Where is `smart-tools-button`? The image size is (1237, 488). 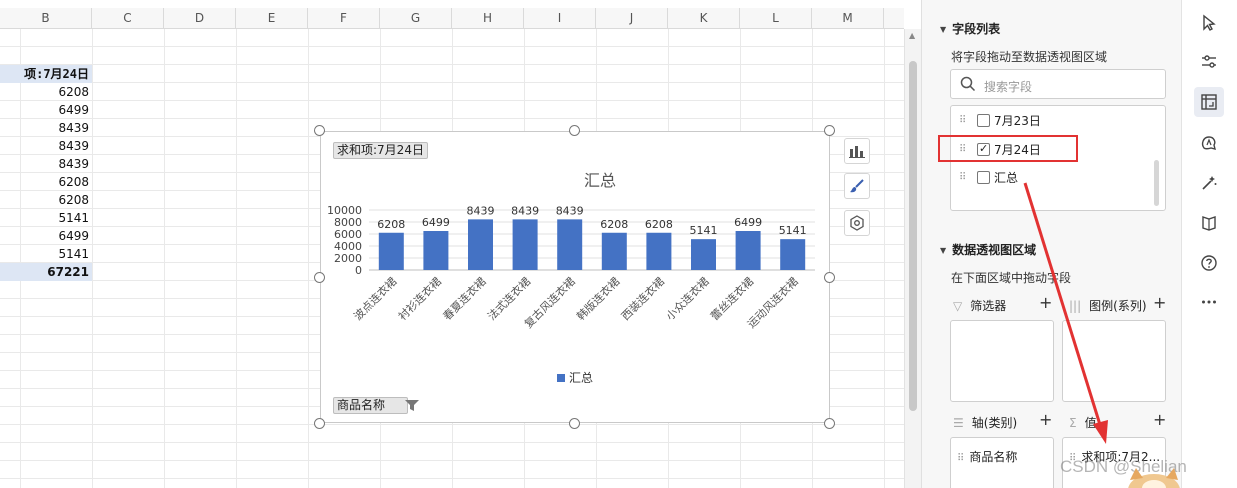
smart-tools-button is located at coordinates (1209, 183).